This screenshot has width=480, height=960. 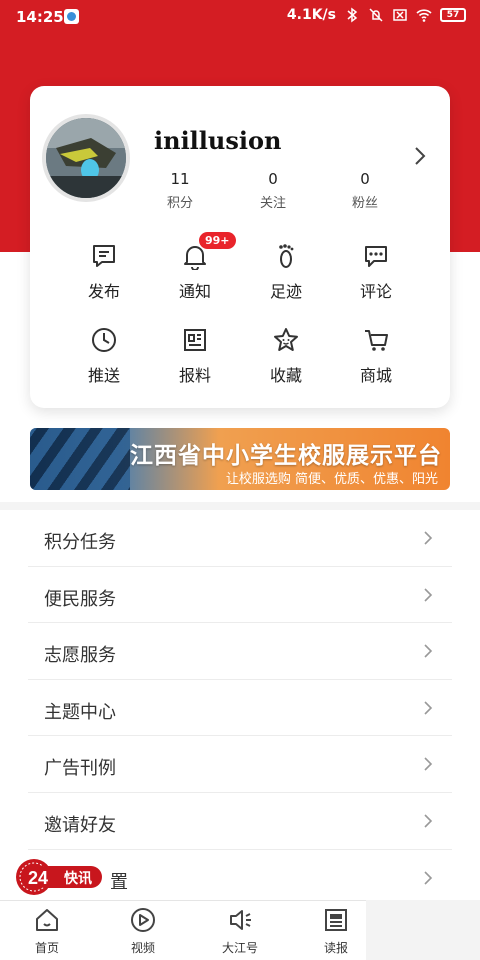 I want to click on star-icon, so click(x=286, y=339).